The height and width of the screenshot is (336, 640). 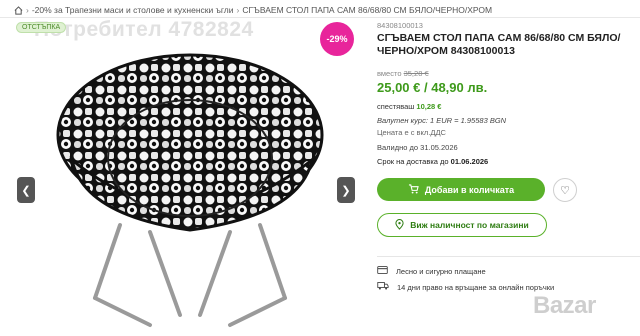 What do you see at coordinates (442, 120) in the screenshot?
I see `exchange-rate: Валутен курс: 1 EUR = 1.95583 BGN` at bounding box center [442, 120].